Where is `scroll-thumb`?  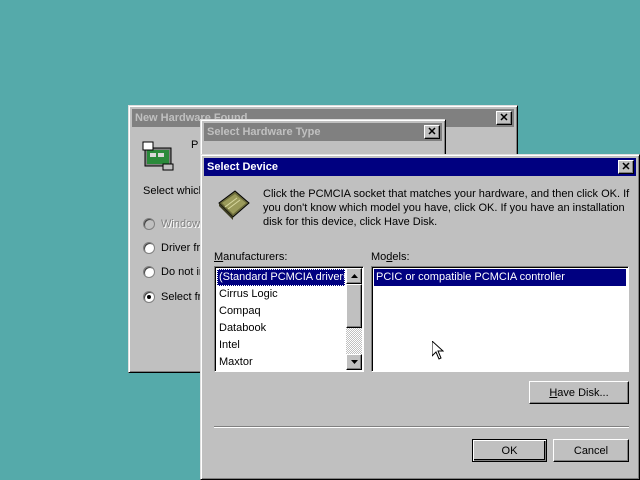 scroll-thumb is located at coordinates (354, 306).